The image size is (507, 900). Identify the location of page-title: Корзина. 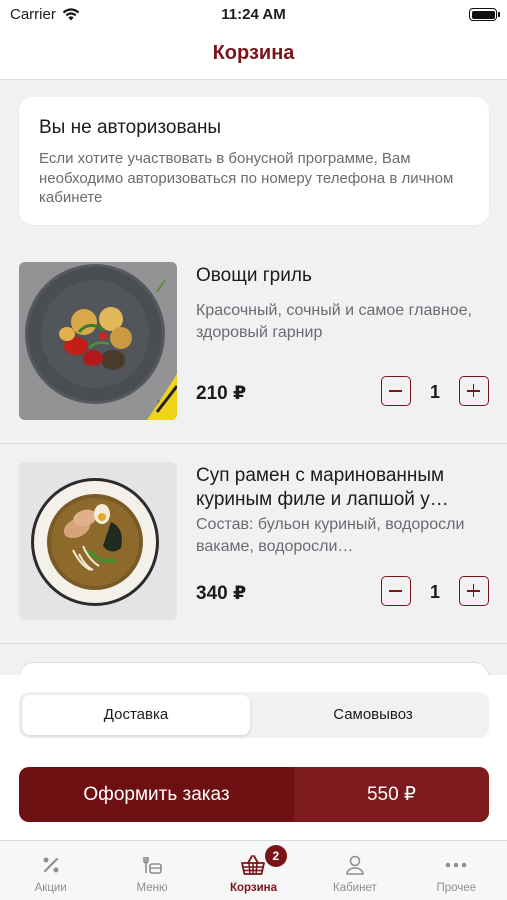
(253, 53).